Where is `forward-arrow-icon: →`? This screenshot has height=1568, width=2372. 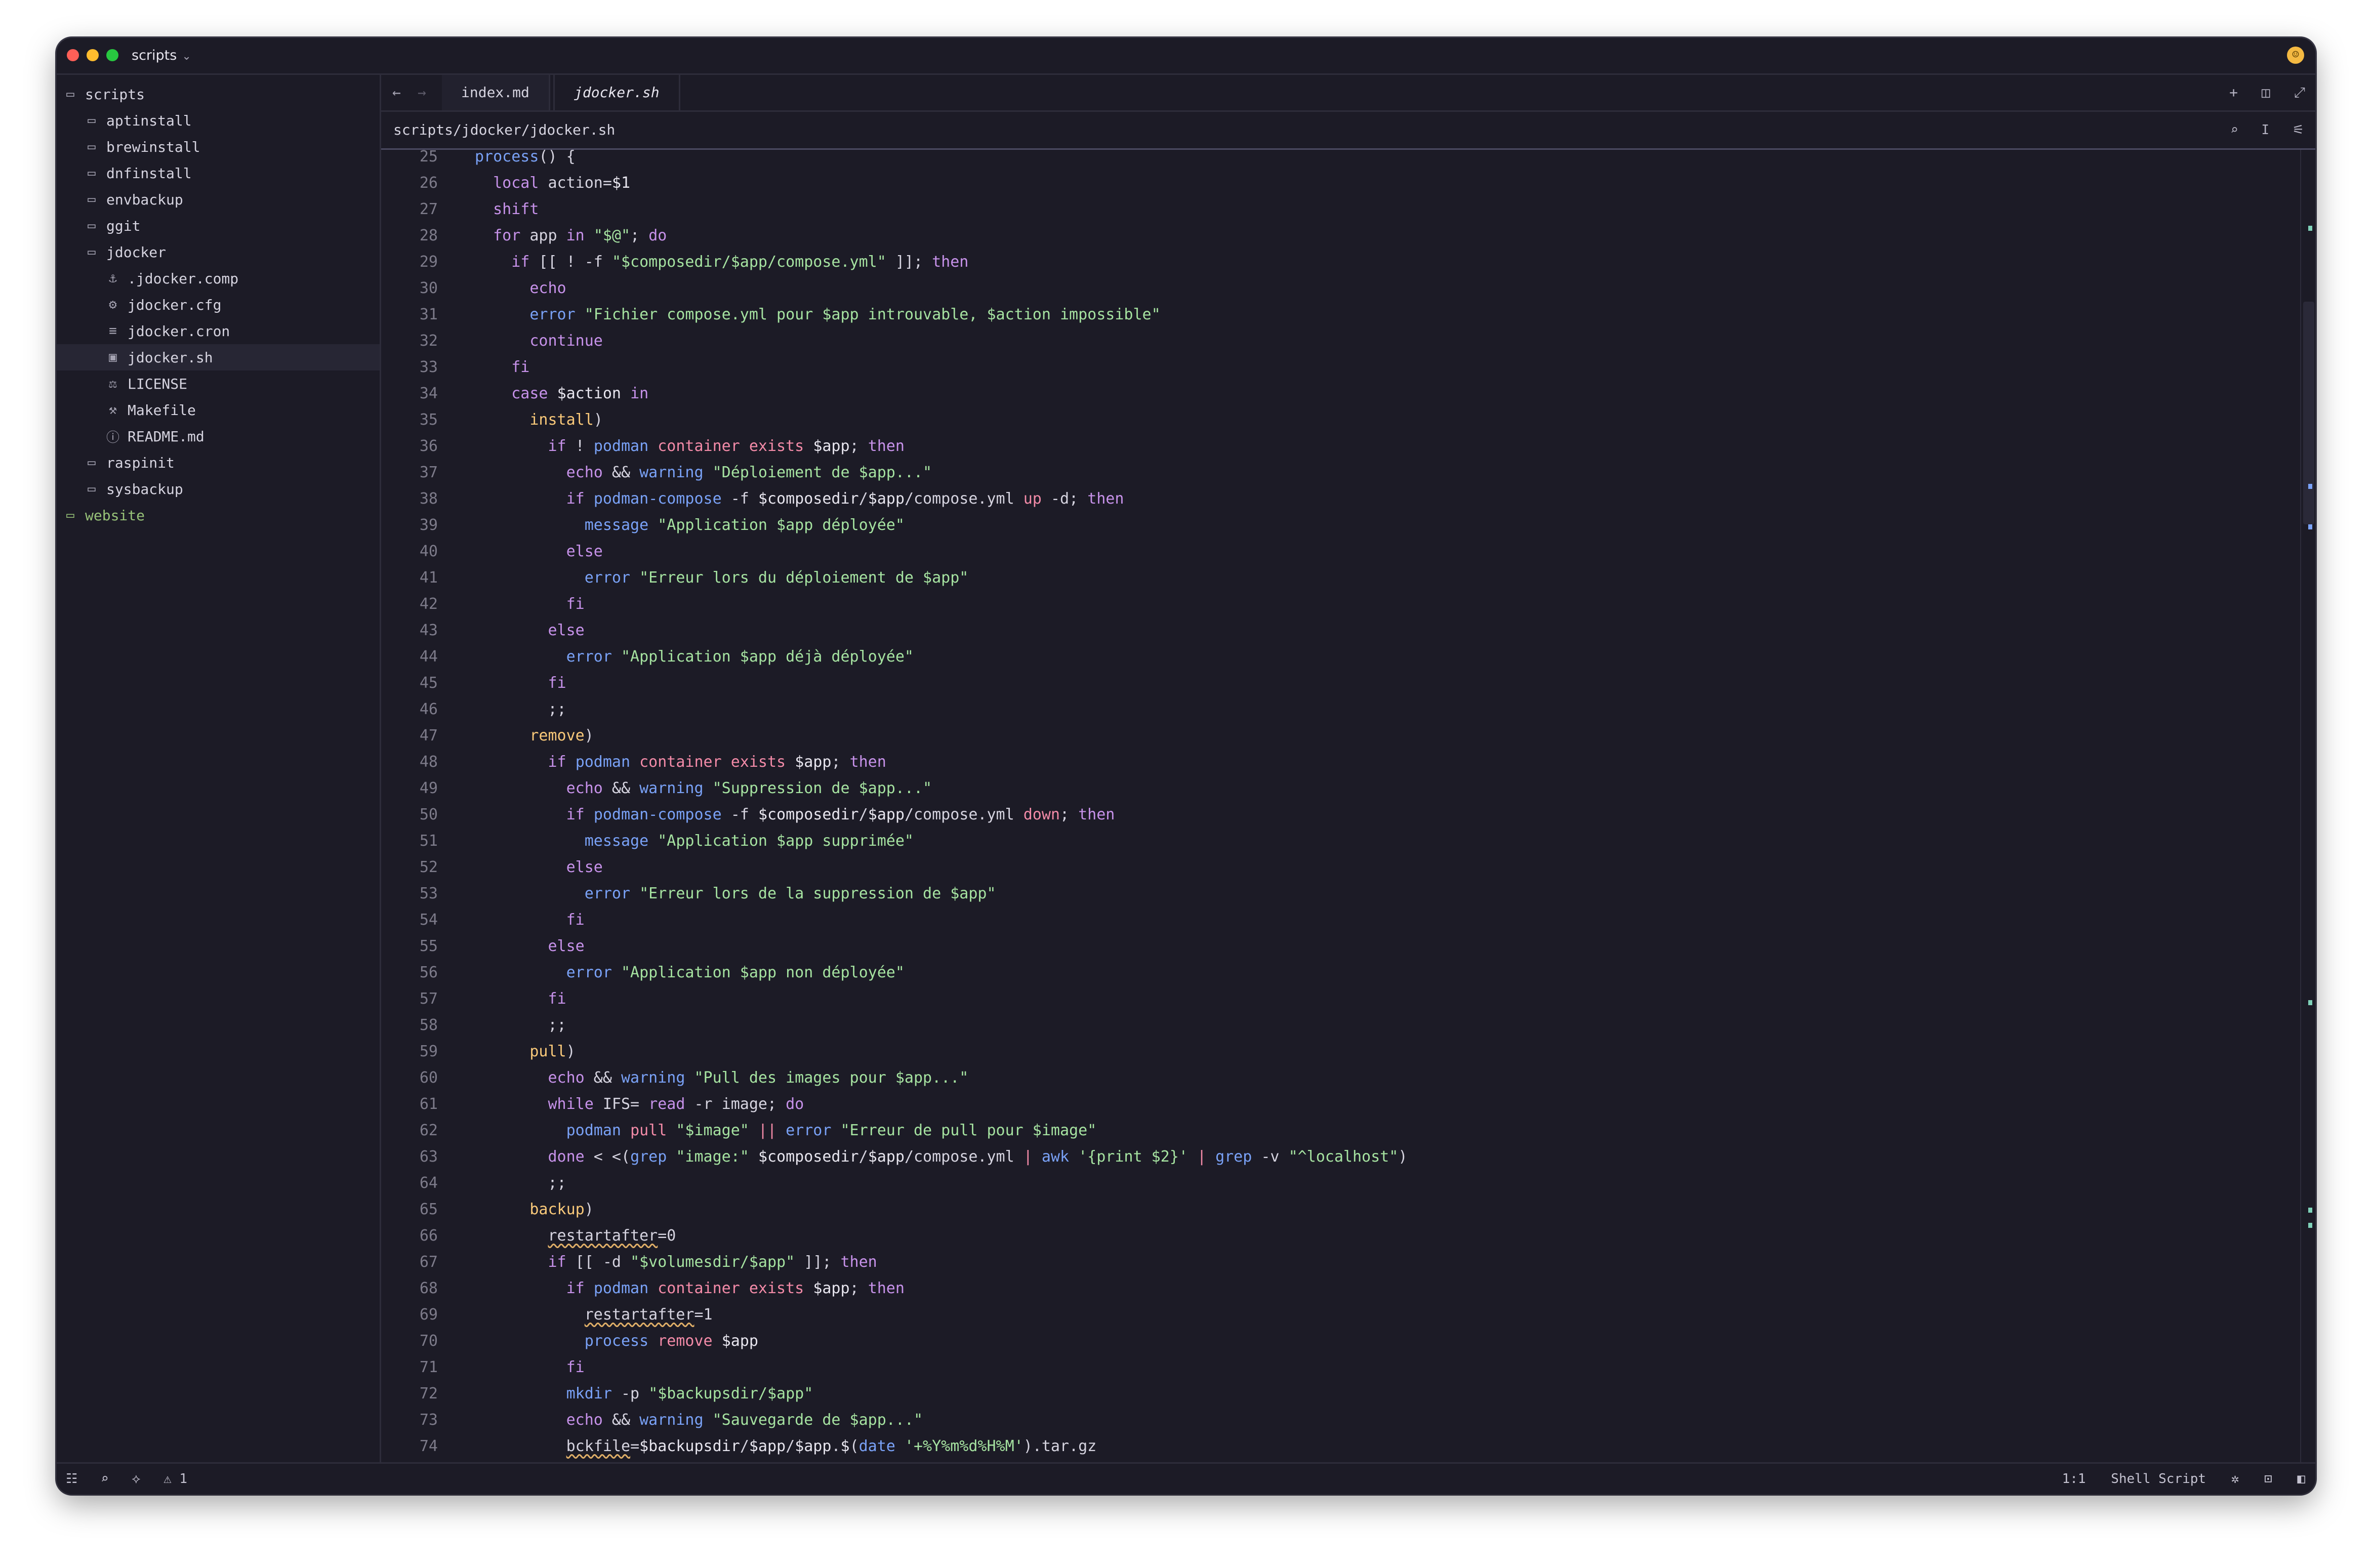
forward-arrow-icon: → is located at coordinates (422, 93).